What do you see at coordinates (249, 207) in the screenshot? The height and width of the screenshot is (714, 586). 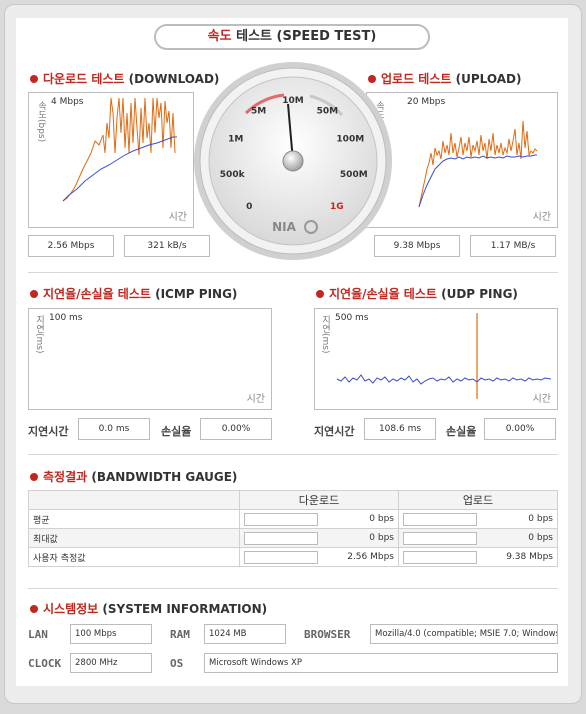 I see `gauge-tick-label: 0` at bounding box center [249, 207].